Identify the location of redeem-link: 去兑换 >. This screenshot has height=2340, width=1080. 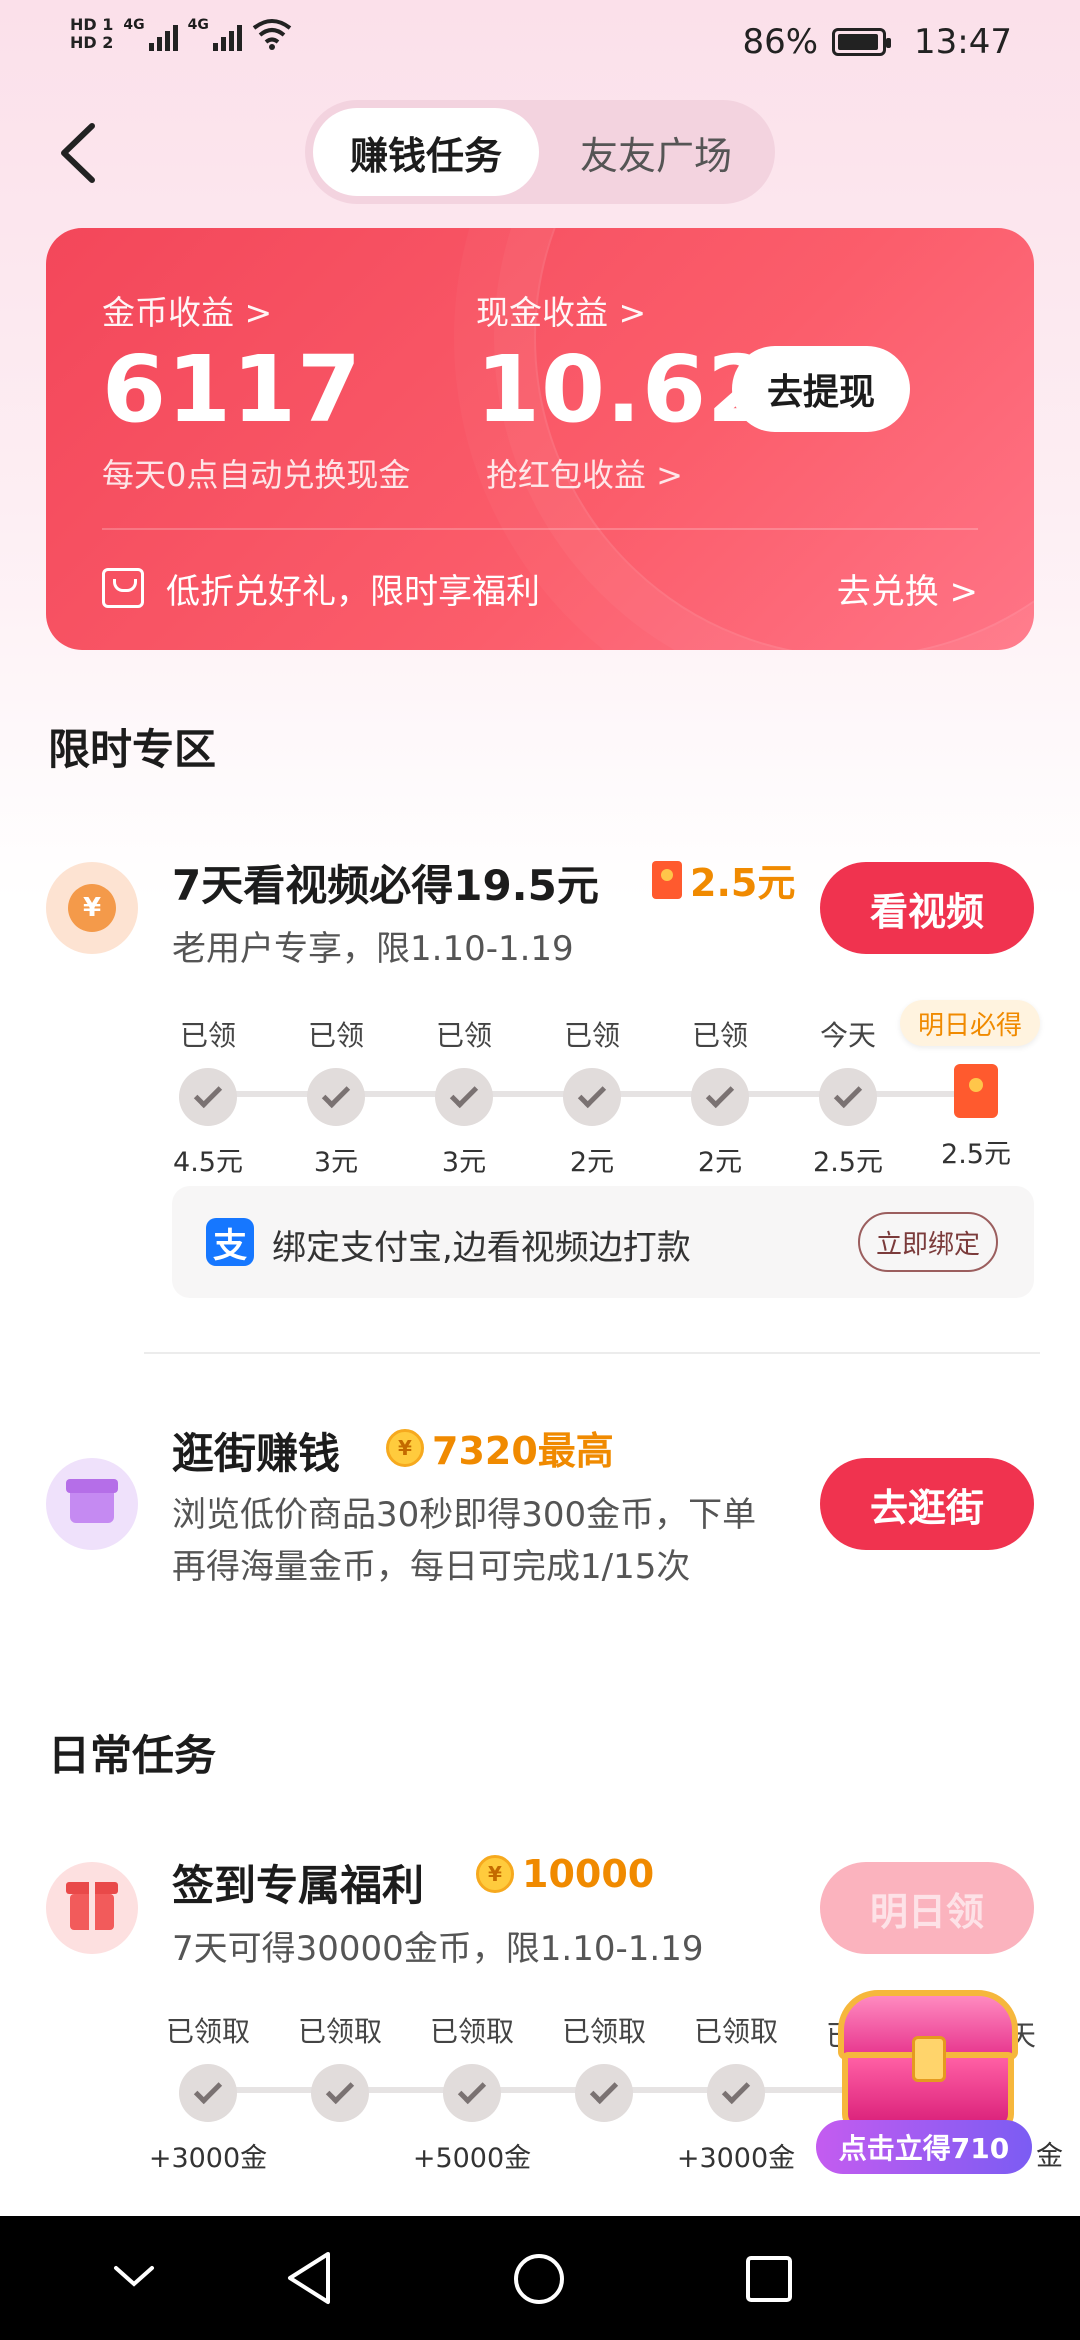
(907, 588).